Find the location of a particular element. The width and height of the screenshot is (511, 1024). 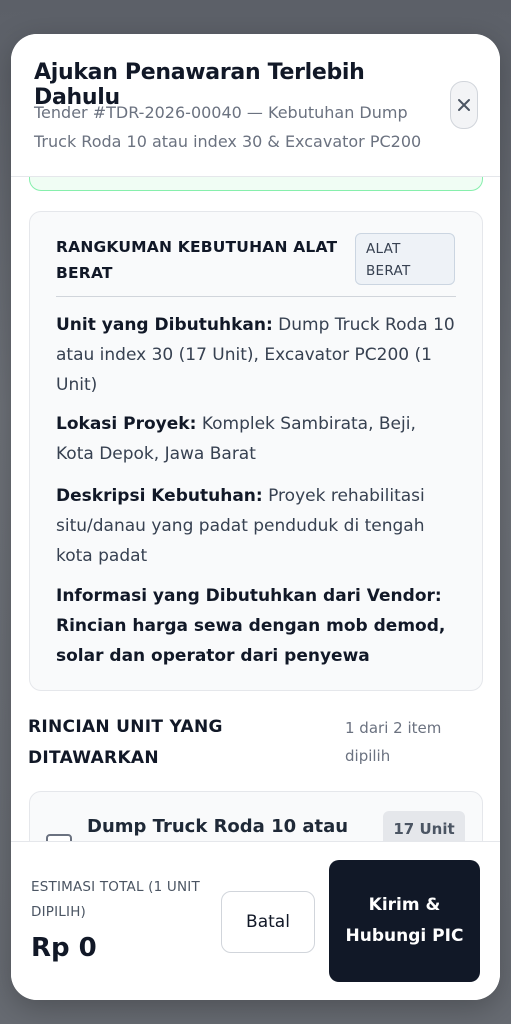

unit-checkbox is located at coordinates (59, 837).